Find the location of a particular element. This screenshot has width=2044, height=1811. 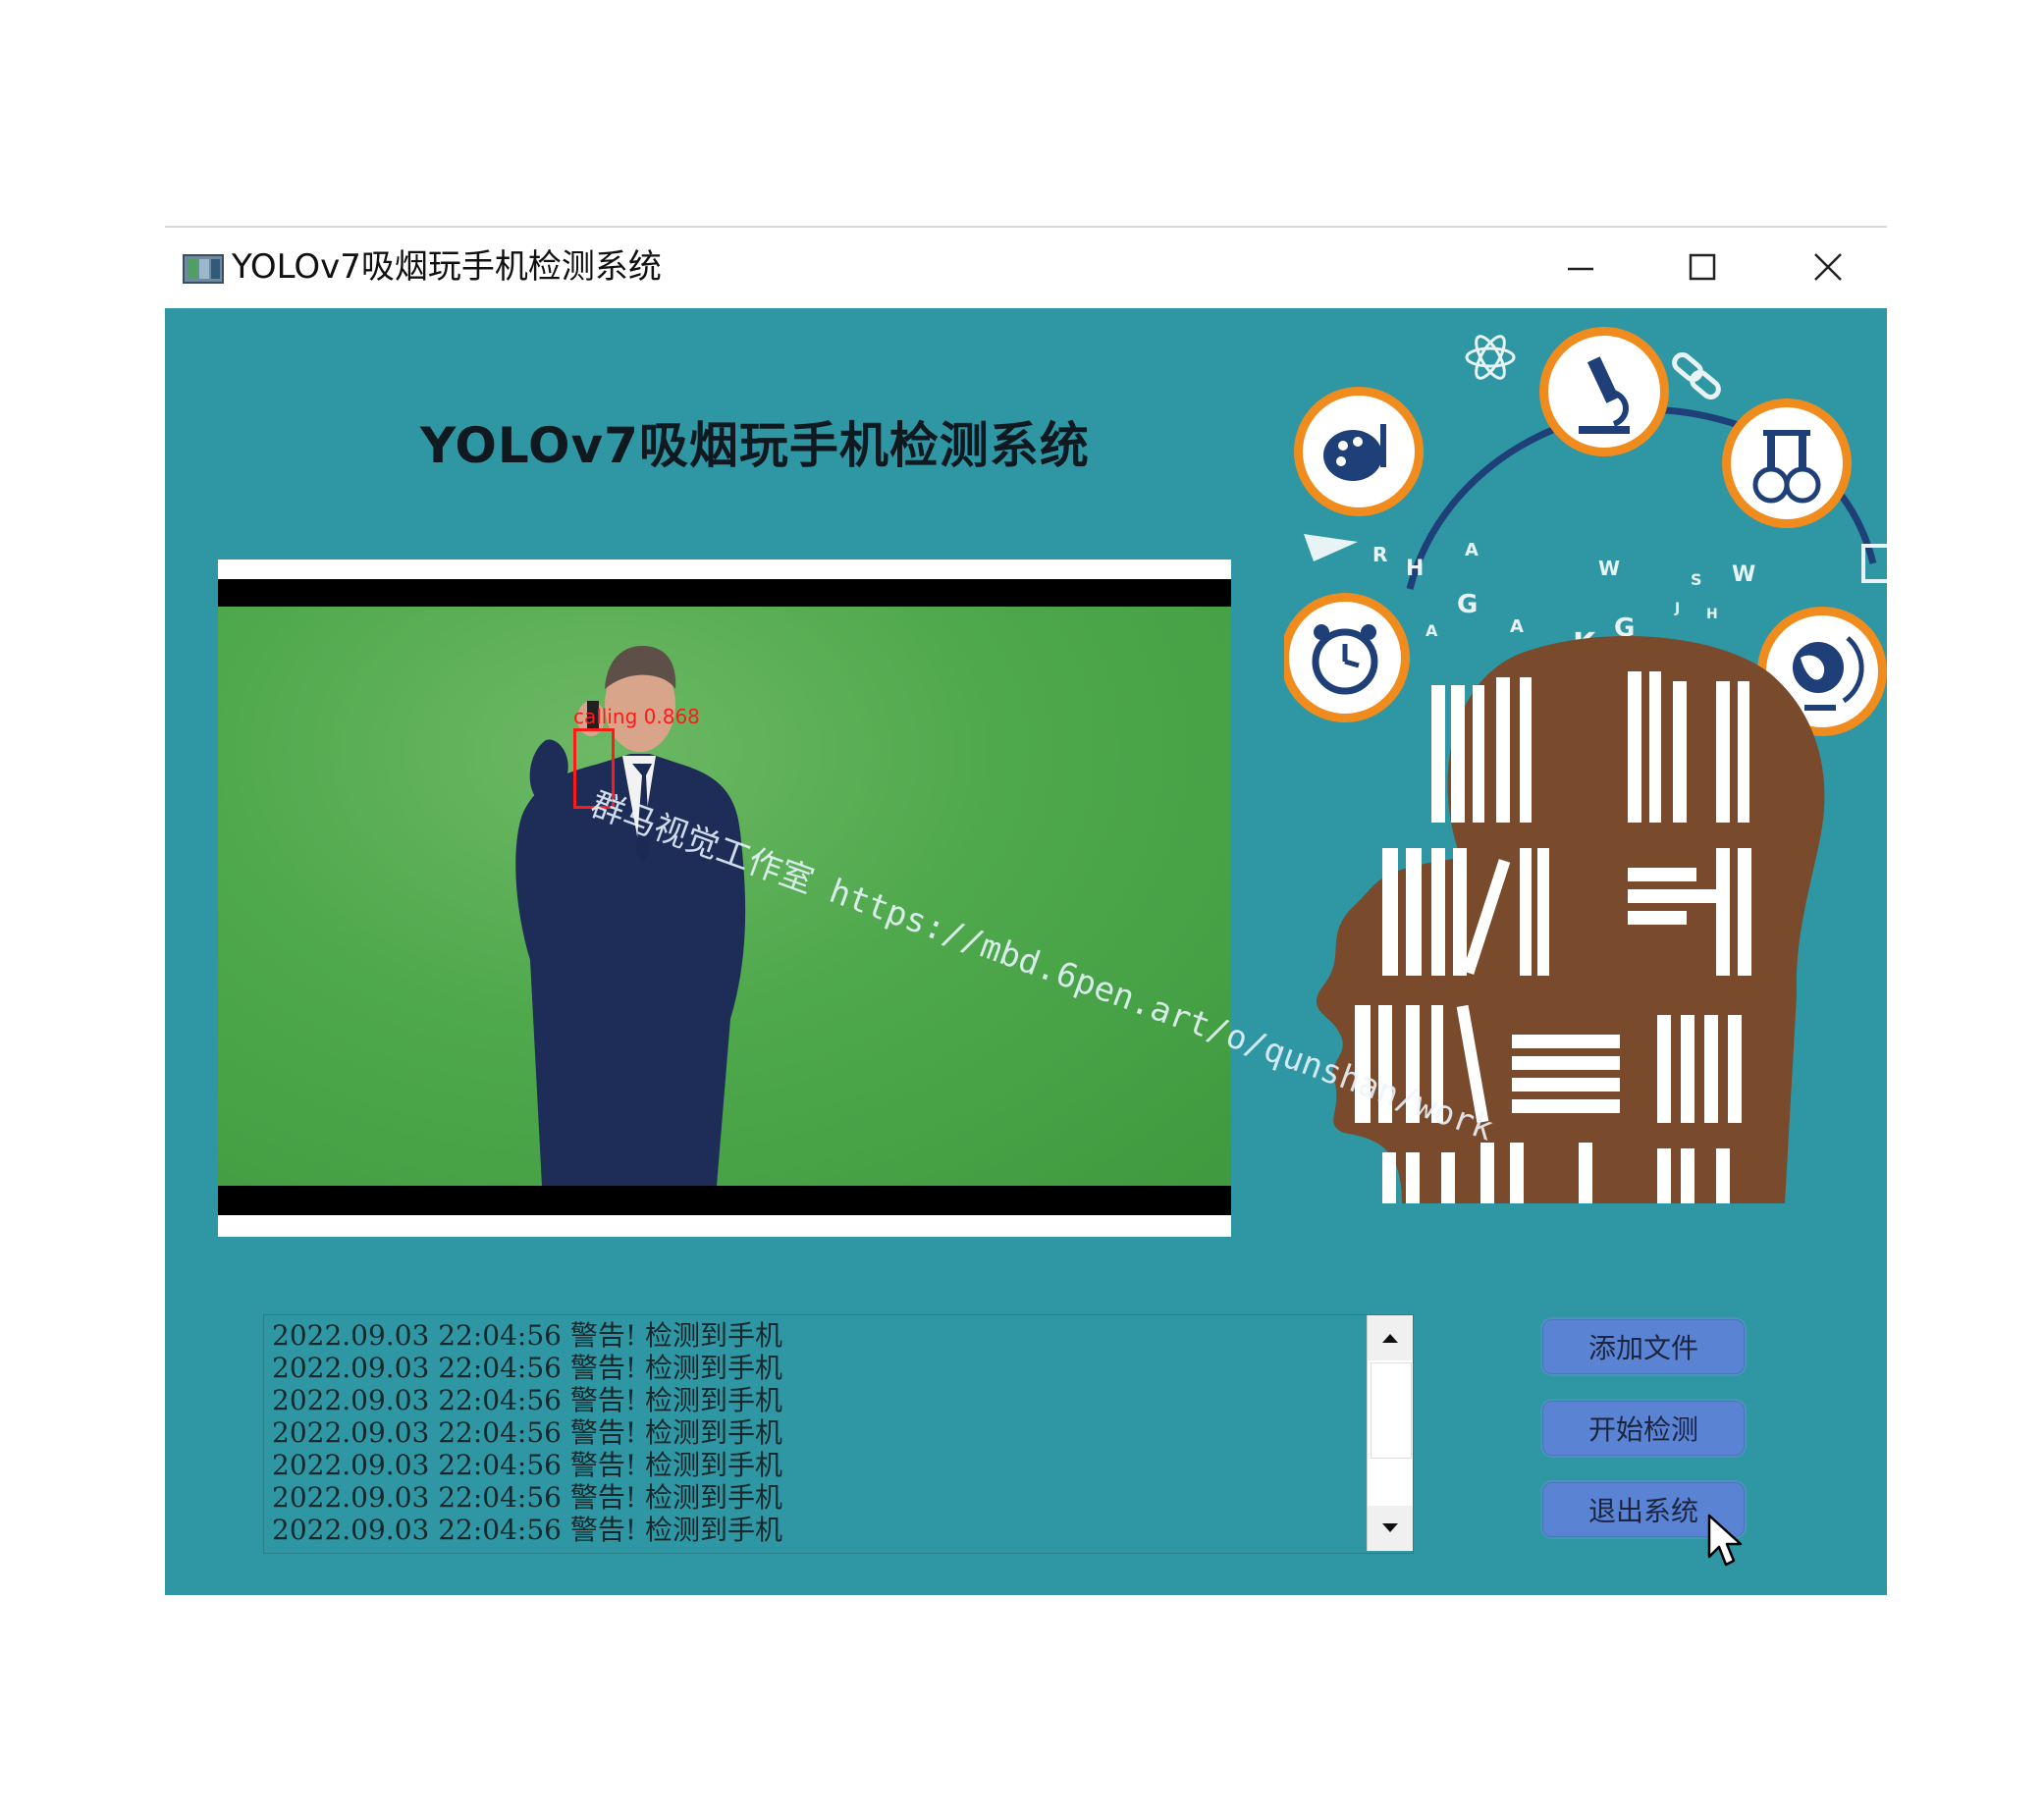

mouse-cursor-icon is located at coordinates (1725, 1541).